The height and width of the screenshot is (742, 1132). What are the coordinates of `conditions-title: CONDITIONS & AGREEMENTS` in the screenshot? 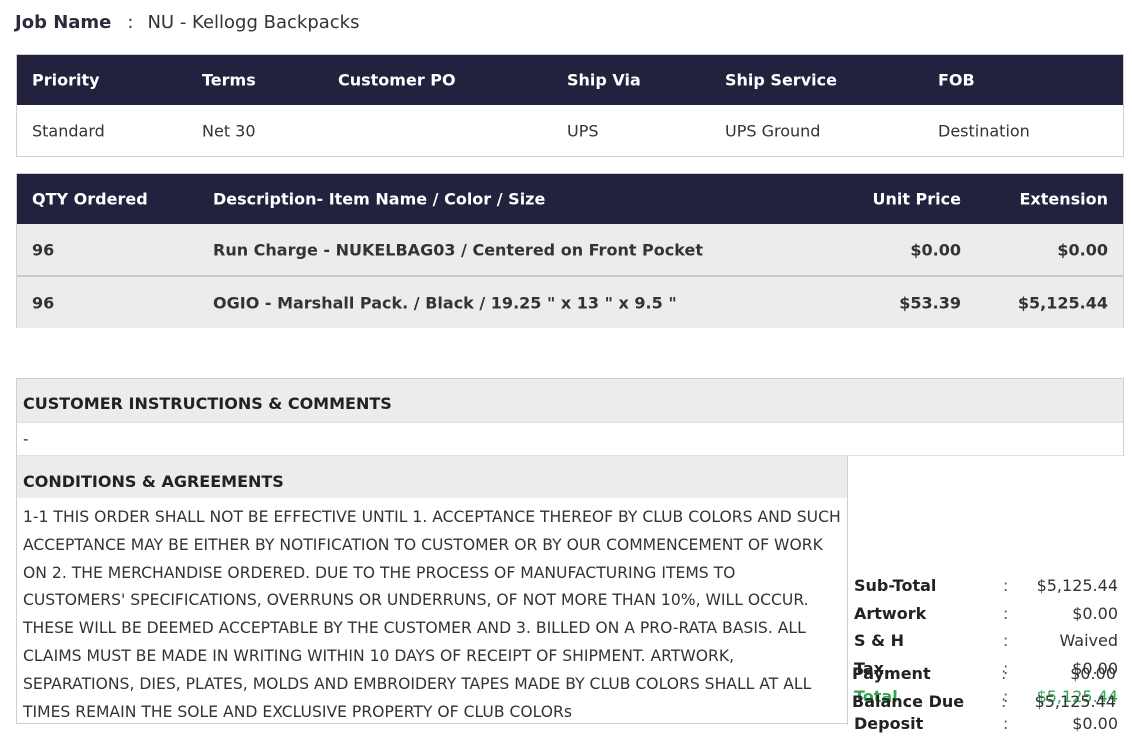 It's located at (432, 477).